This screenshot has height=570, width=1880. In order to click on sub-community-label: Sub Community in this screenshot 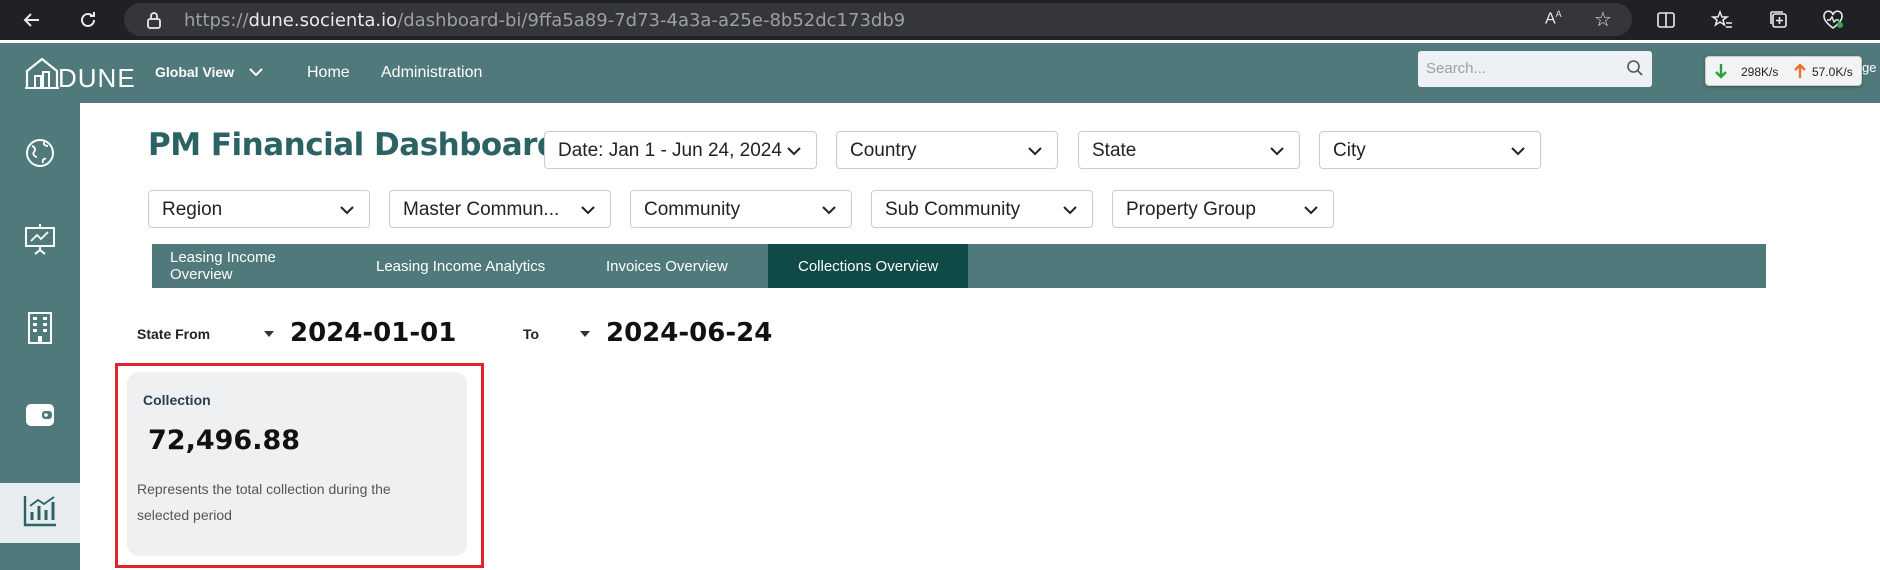, I will do `click(953, 209)`.